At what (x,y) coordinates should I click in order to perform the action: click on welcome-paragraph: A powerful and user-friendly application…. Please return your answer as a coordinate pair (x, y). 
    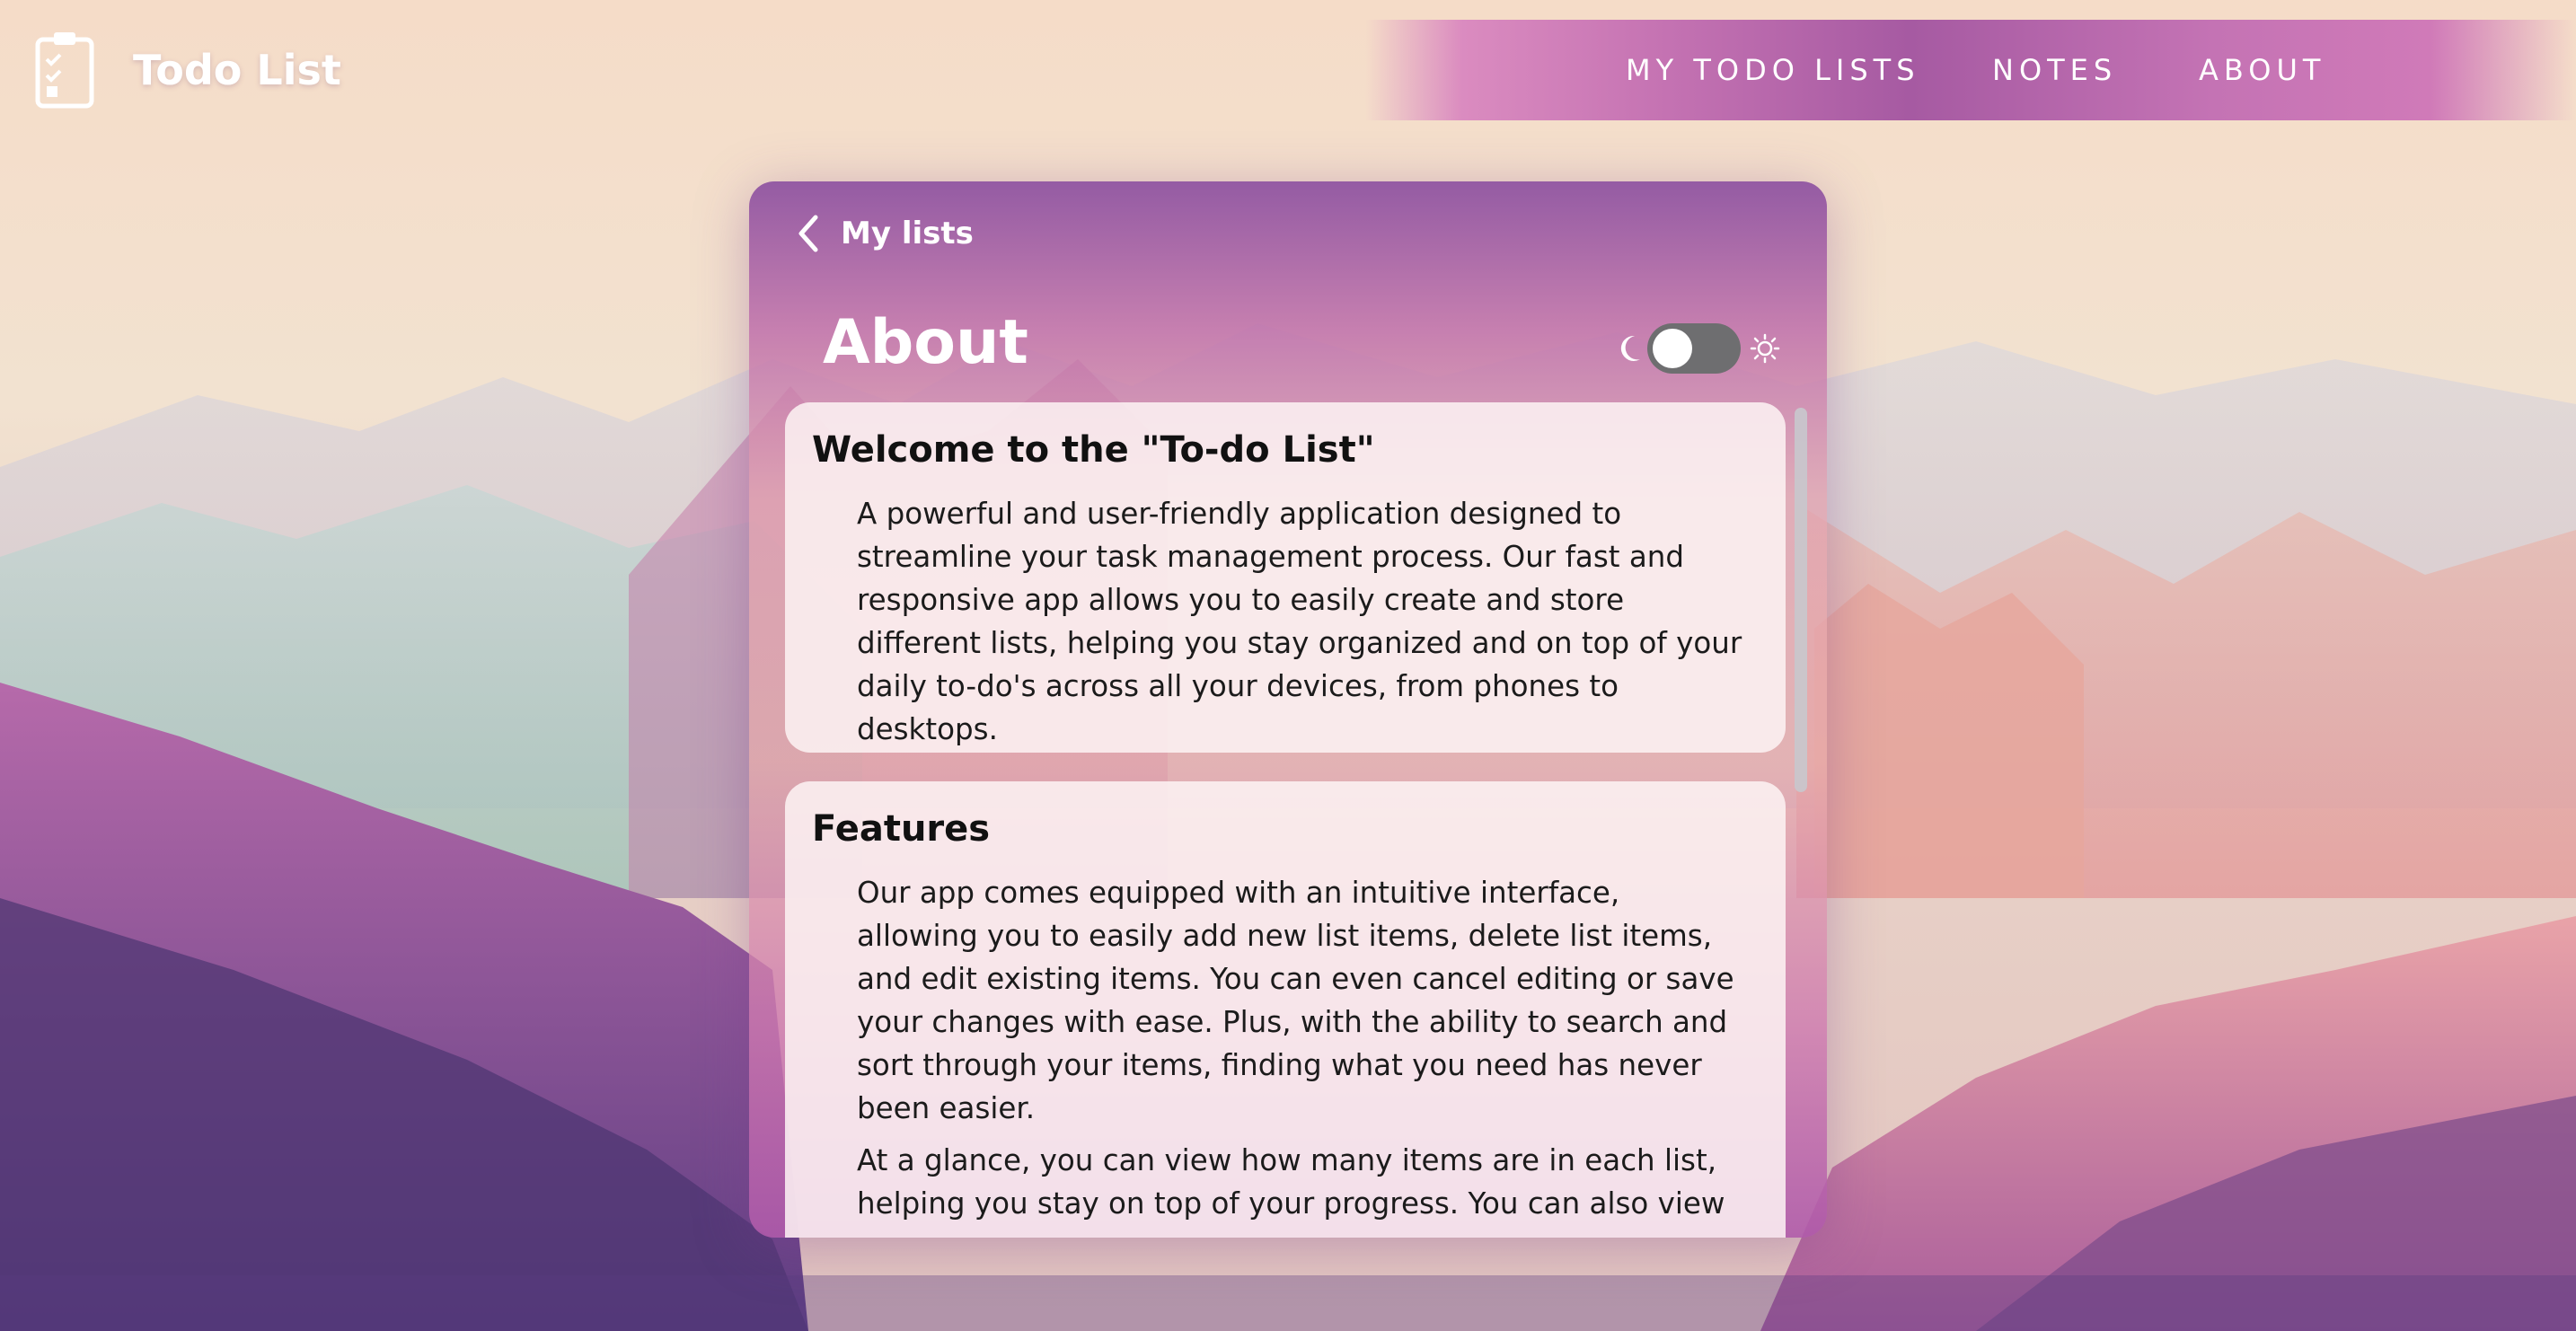
    Looking at the image, I should click on (1299, 621).